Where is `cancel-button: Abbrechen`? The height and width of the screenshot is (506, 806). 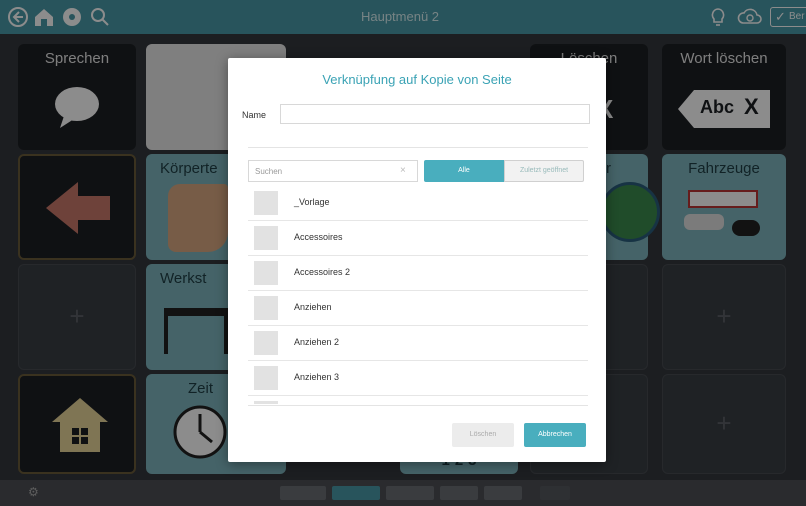
cancel-button: Abbrechen is located at coordinates (555, 435).